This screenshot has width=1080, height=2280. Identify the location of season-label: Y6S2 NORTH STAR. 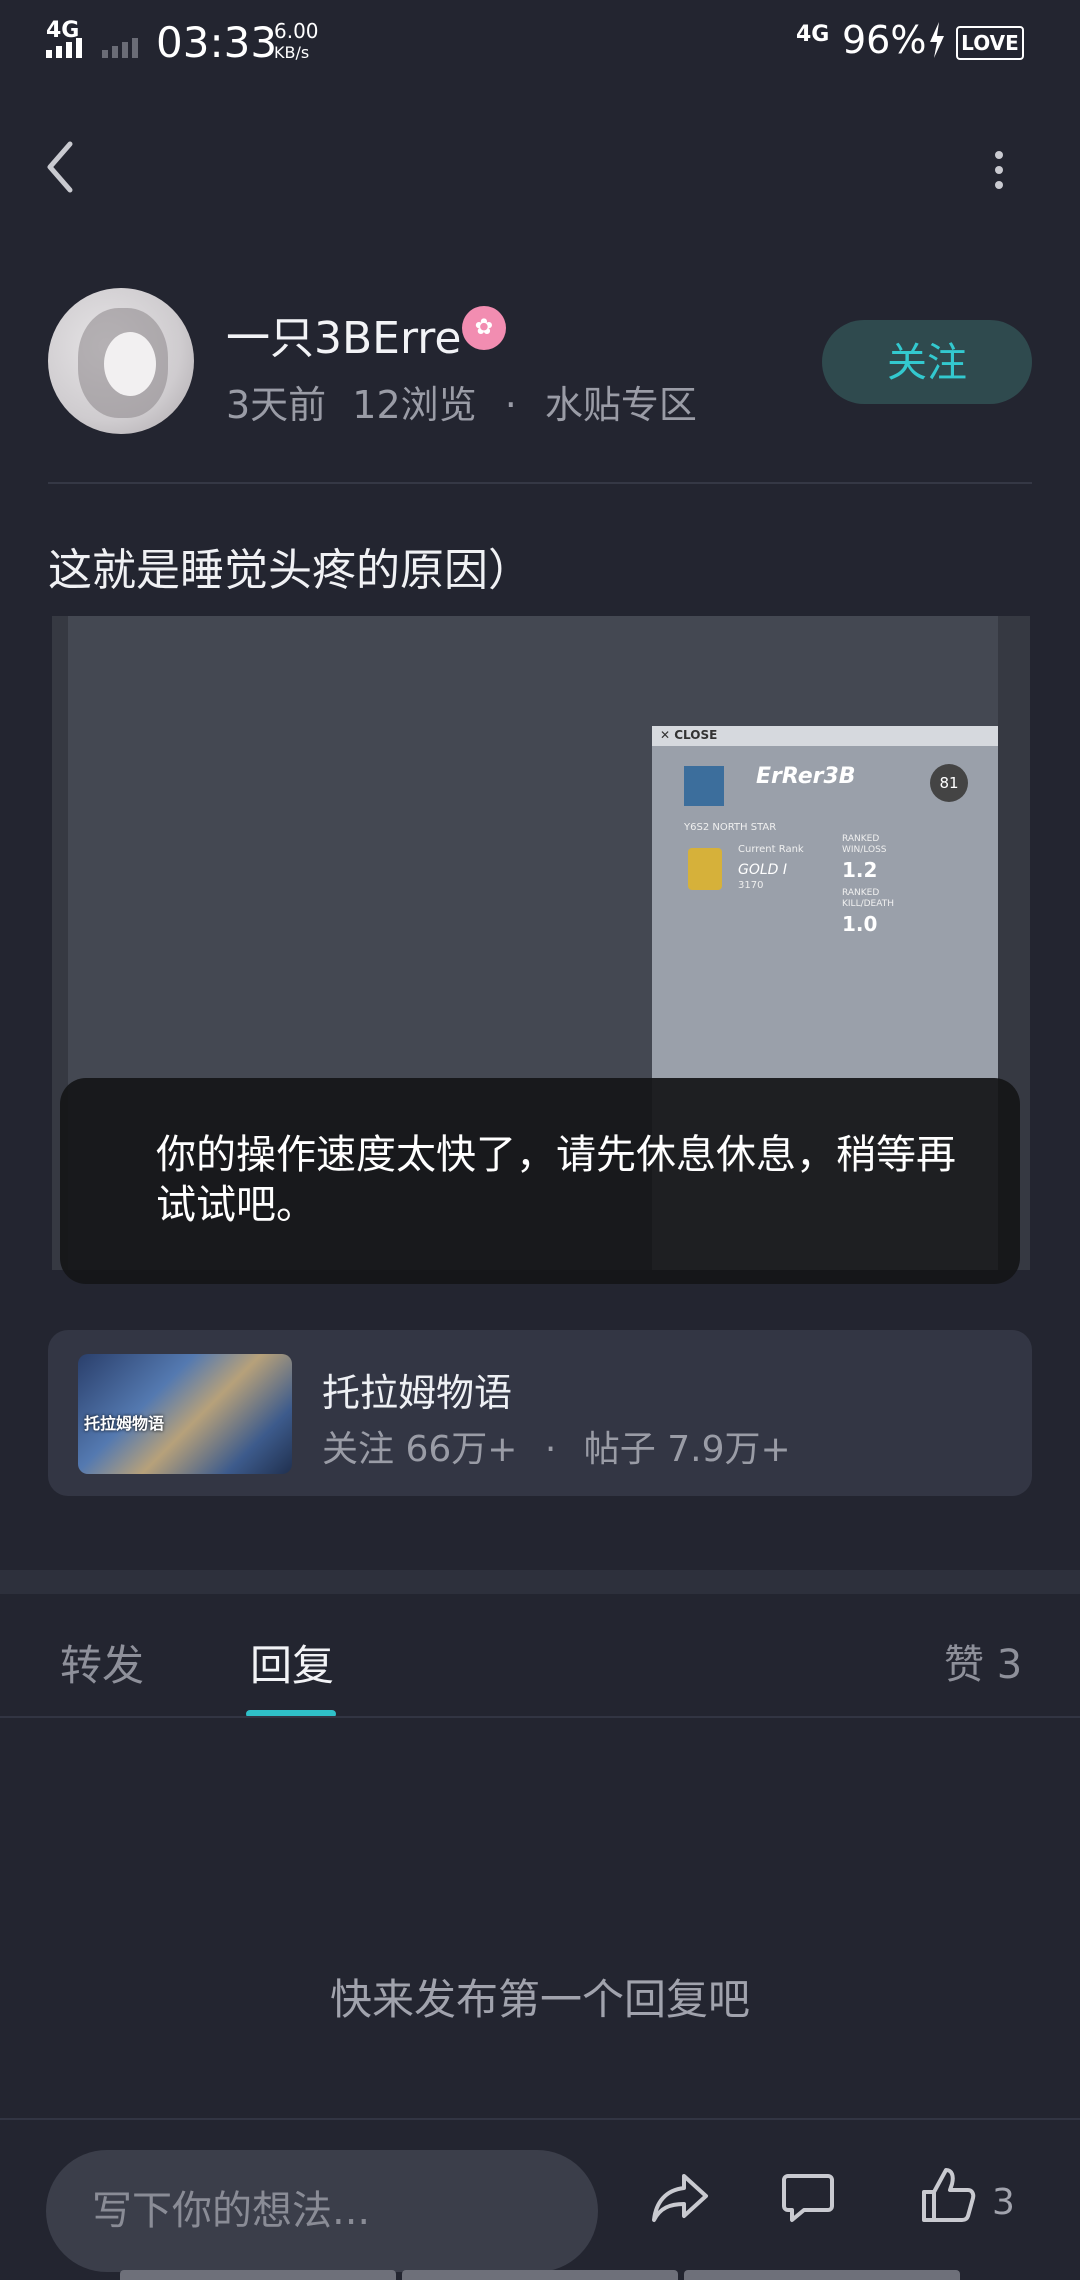
(730, 827).